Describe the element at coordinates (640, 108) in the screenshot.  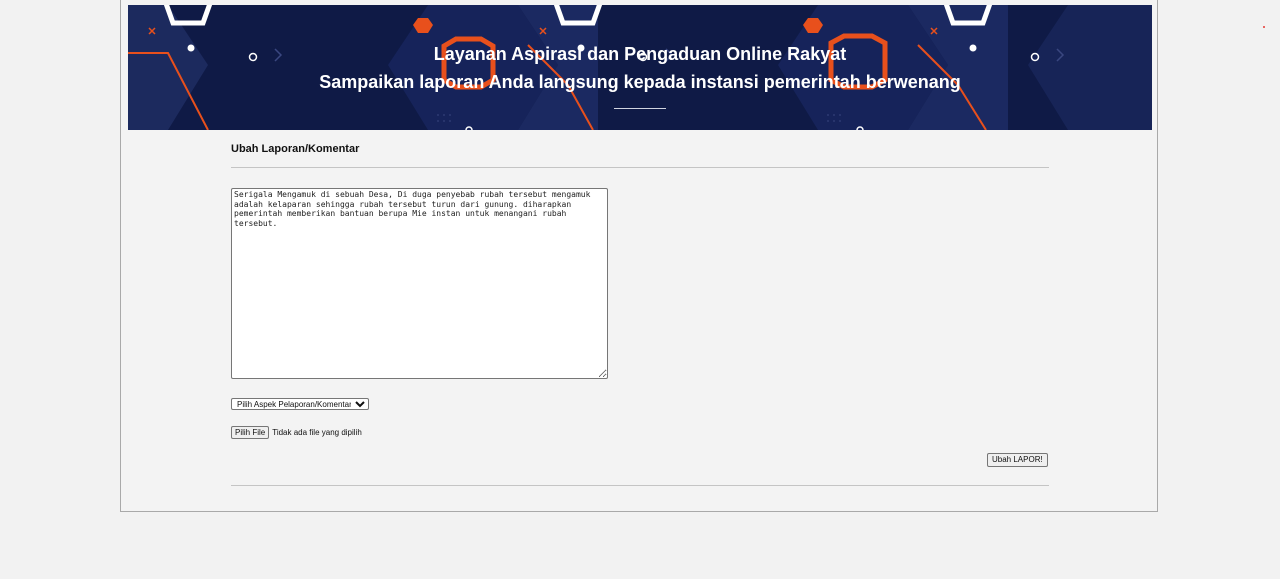
I see `banner-divider` at that location.